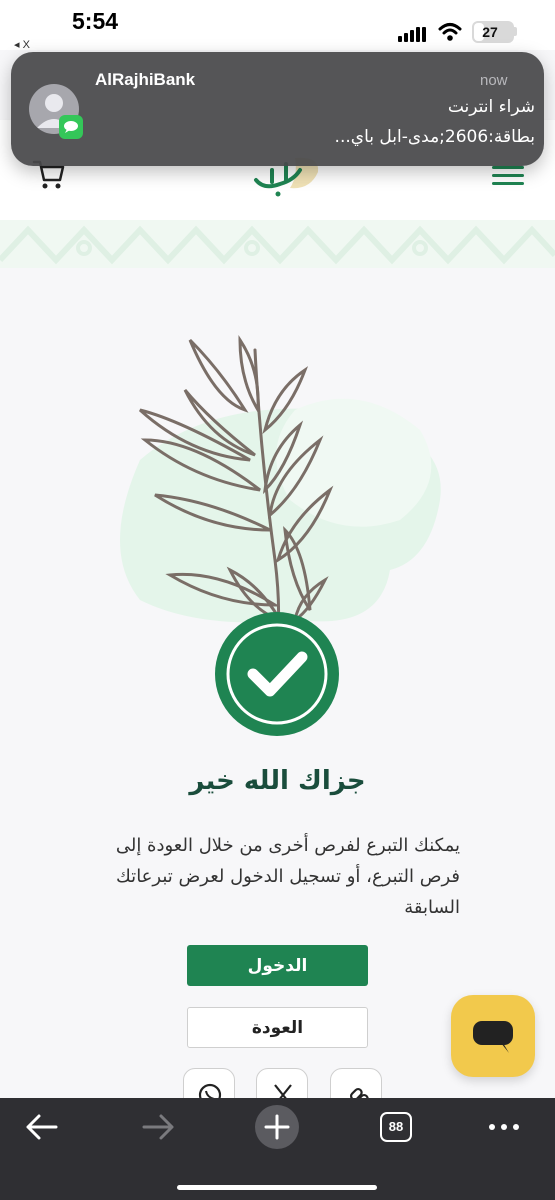 Image resolution: width=555 pixels, height=1200 pixels. Describe the element at coordinates (277, 674) in the screenshot. I see `success-check-icon` at that location.